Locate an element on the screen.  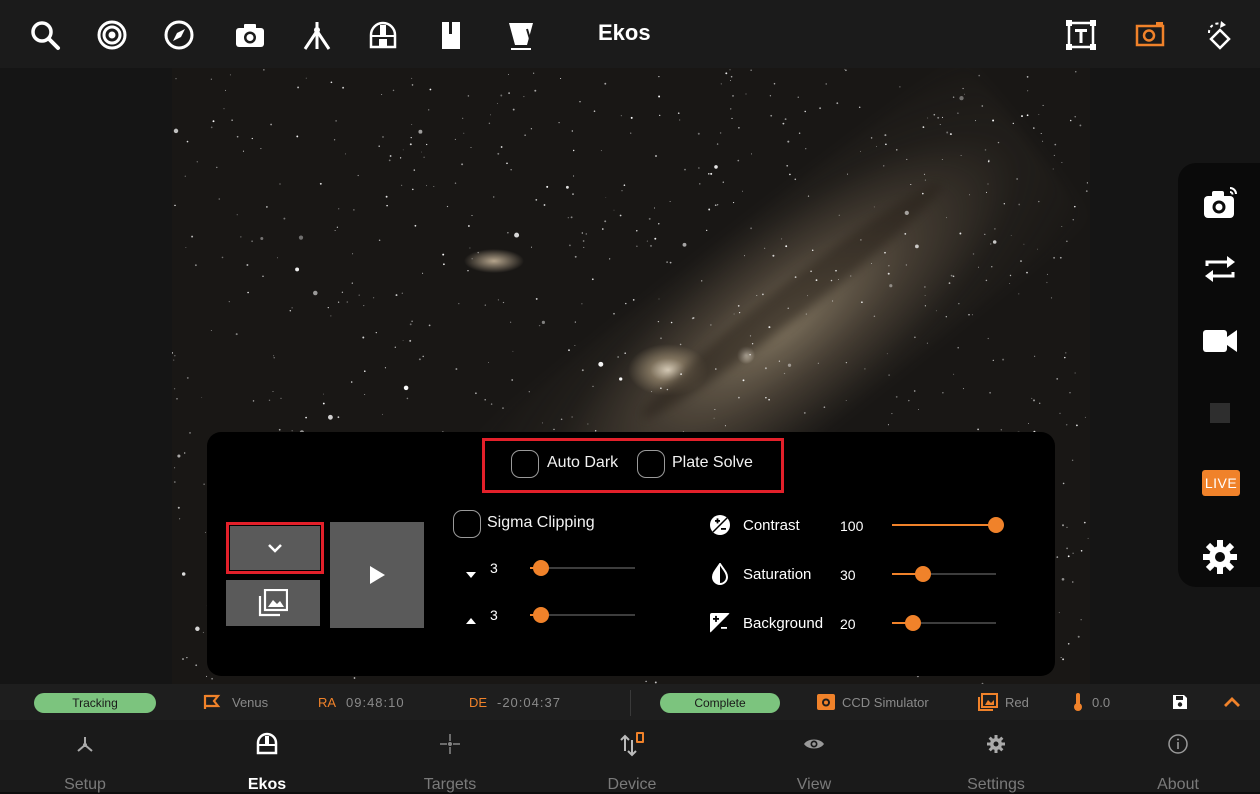
contrast-icon is located at coordinates (720, 525).